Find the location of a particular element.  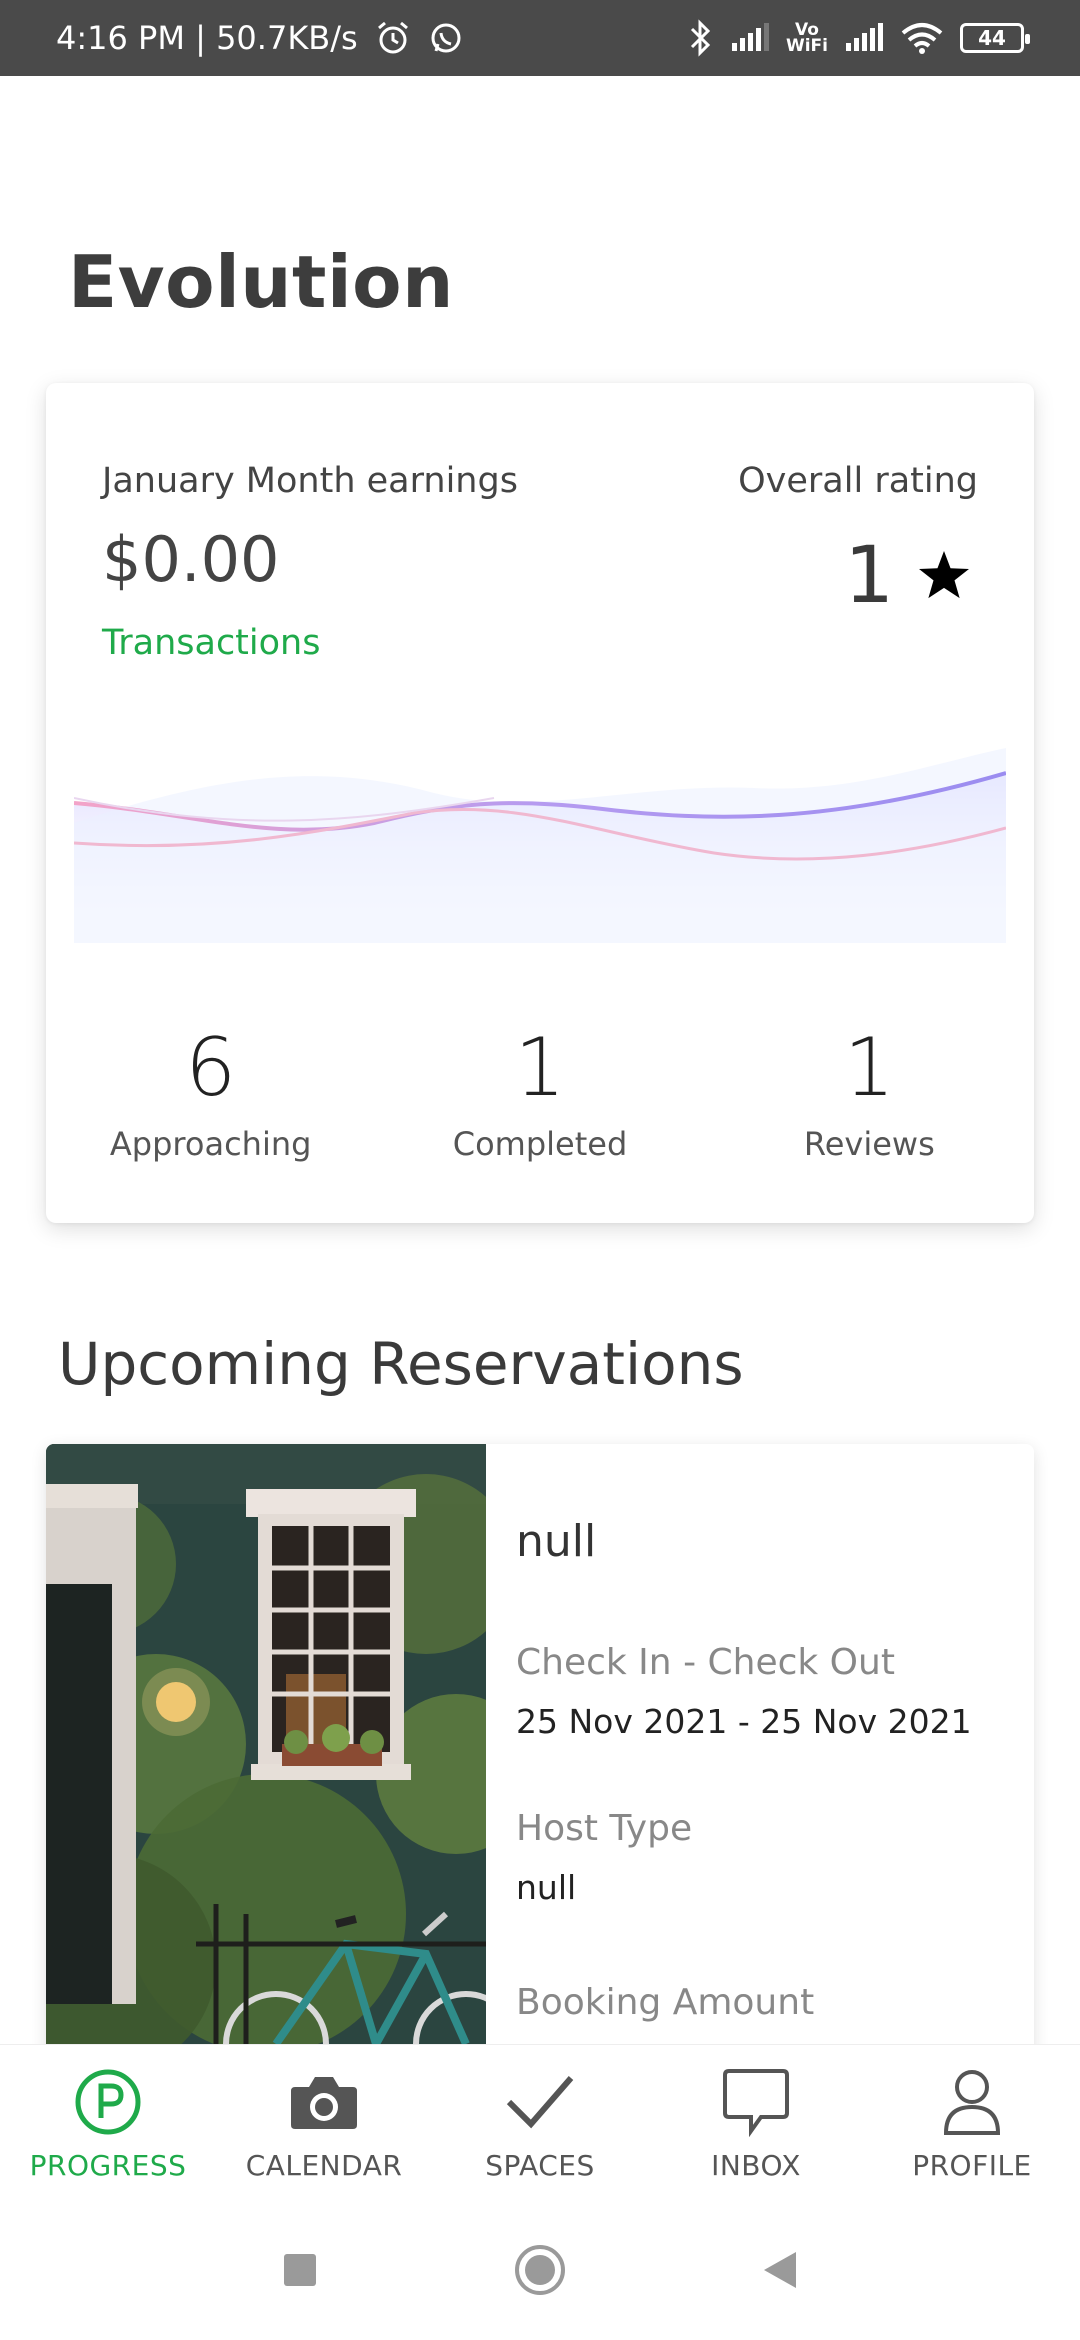

camera-icon is located at coordinates (324, 2102).